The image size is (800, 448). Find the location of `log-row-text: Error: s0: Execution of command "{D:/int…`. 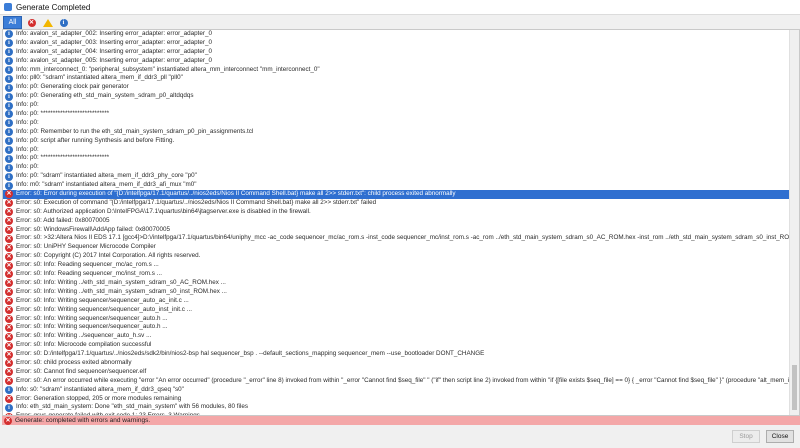

log-row-text: Error: s0: Execution of command "{D:/int… is located at coordinates (196, 202).